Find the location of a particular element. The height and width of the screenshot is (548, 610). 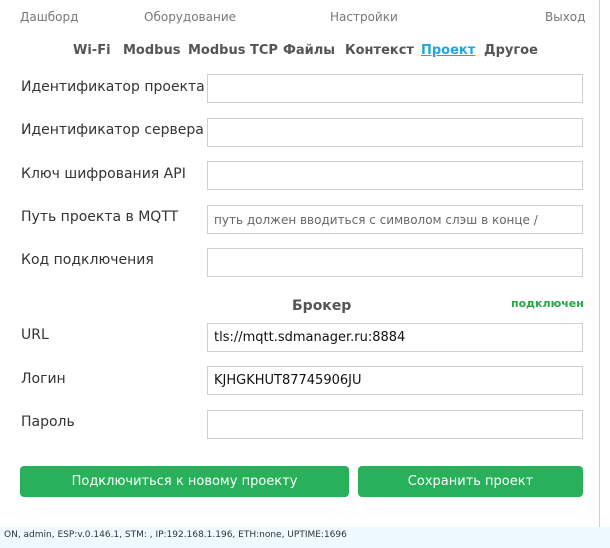

connect-new-project-button: Подключиться к новому проекту is located at coordinates (184, 481).